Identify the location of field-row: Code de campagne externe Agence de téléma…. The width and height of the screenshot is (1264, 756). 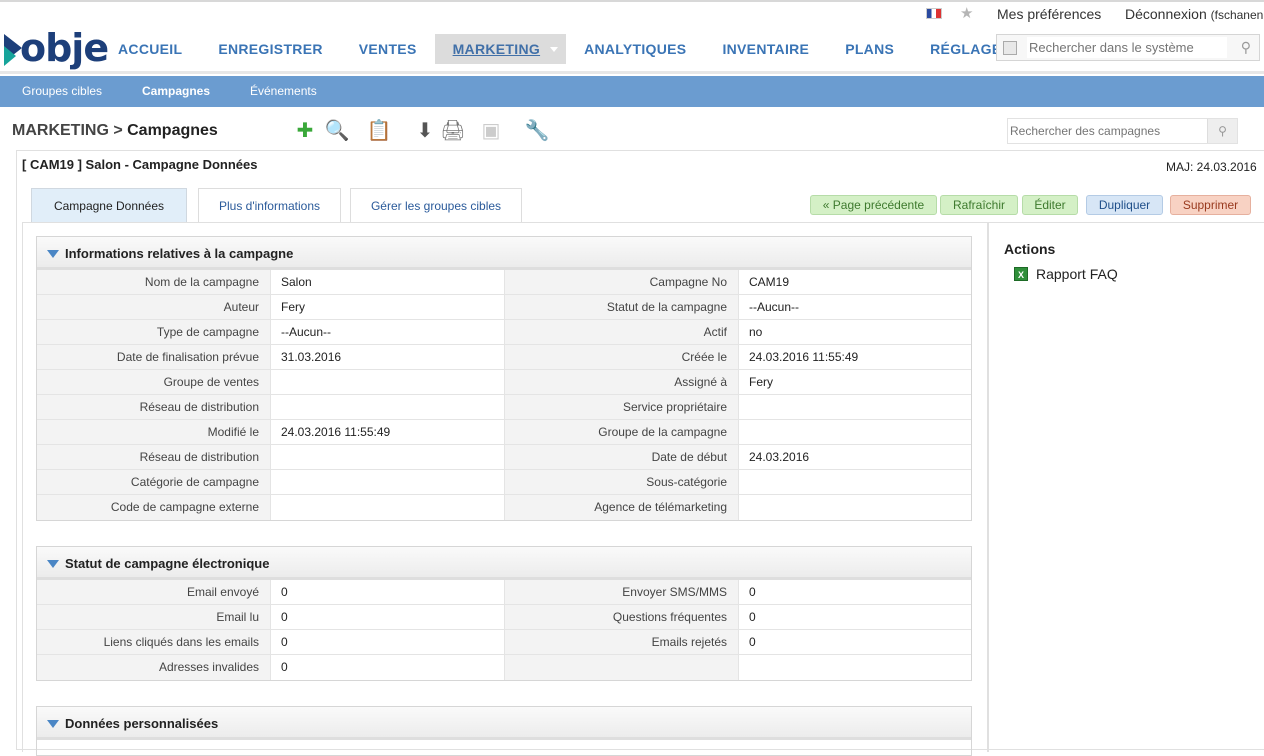
(504, 507).